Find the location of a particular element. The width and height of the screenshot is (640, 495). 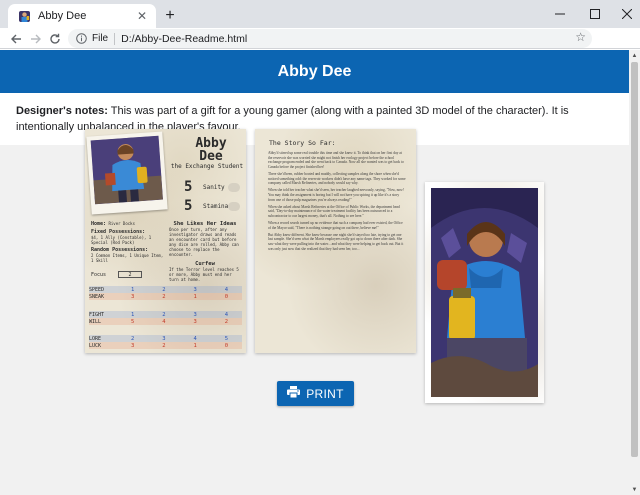

stamina-marker is located at coordinates (234, 206).